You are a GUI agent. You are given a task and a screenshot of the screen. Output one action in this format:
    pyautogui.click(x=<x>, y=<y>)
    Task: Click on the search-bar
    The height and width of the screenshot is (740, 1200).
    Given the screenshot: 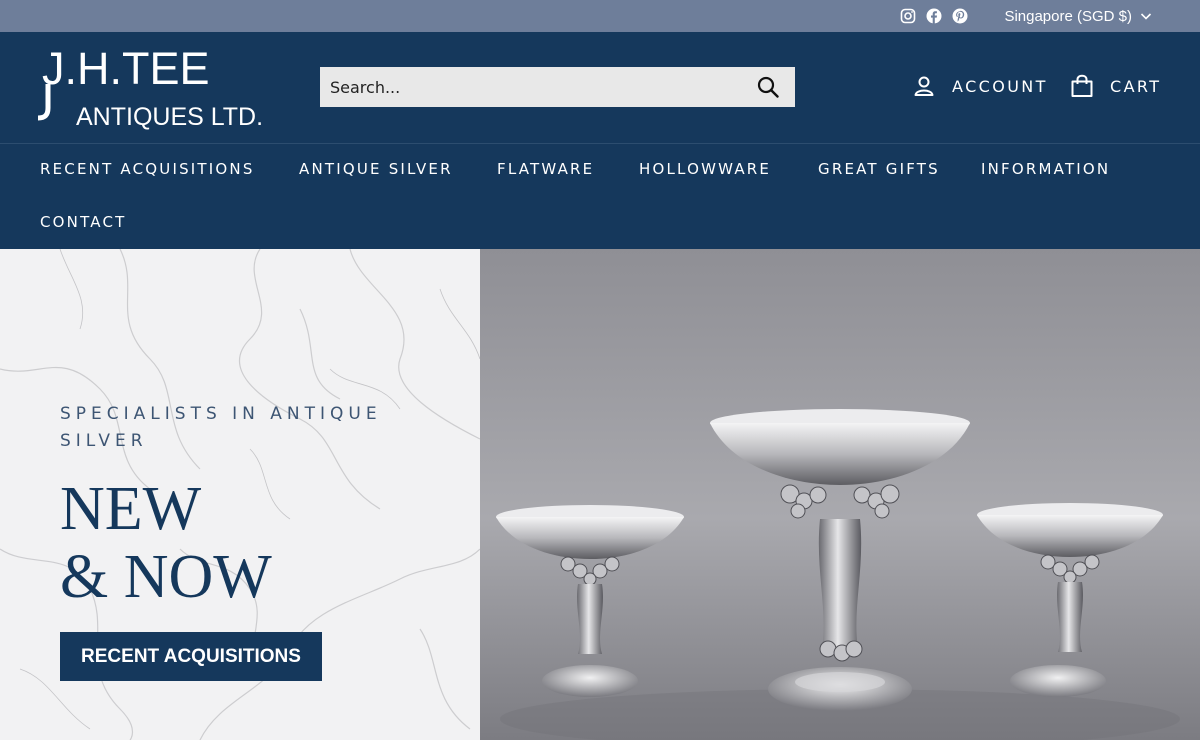 What is the action you would take?
    pyautogui.click(x=557, y=87)
    